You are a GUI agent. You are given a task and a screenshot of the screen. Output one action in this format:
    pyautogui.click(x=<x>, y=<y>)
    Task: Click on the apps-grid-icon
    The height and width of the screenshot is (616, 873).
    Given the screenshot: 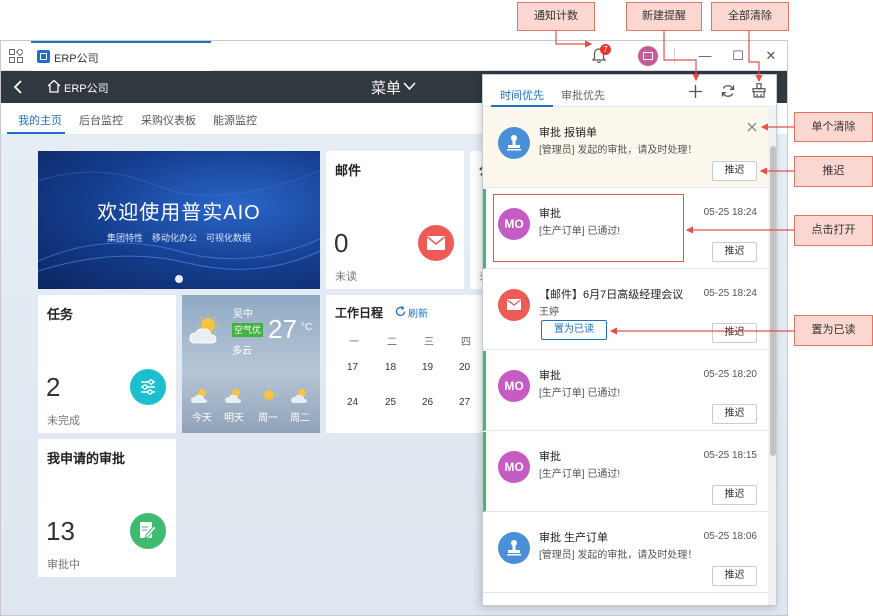 What is the action you would take?
    pyautogui.click(x=16, y=56)
    